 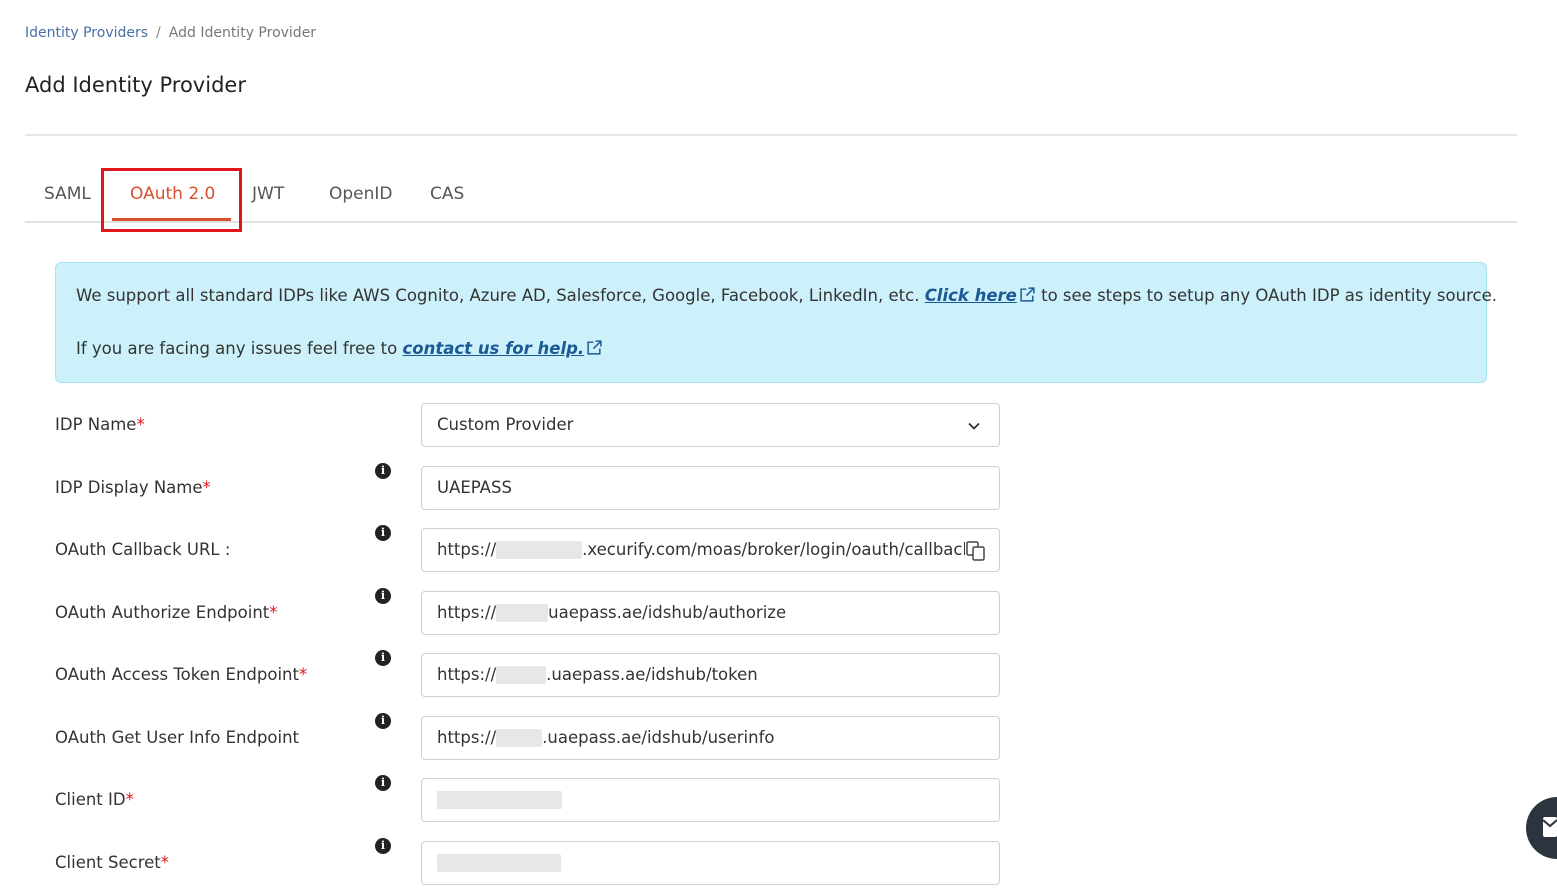 I want to click on row-idp-name: IDP Name* Custom Provider, so click(x=527, y=425).